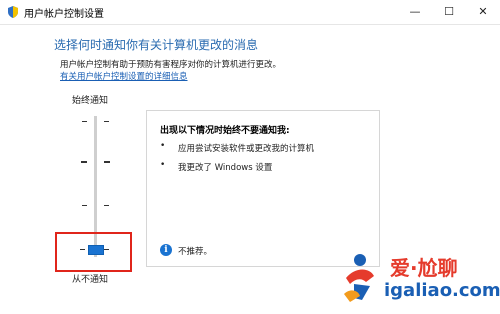 This screenshot has height=314, width=500. What do you see at coordinates (90, 101) in the screenshot?
I see `slider-top-label: 始终通知` at bounding box center [90, 101].